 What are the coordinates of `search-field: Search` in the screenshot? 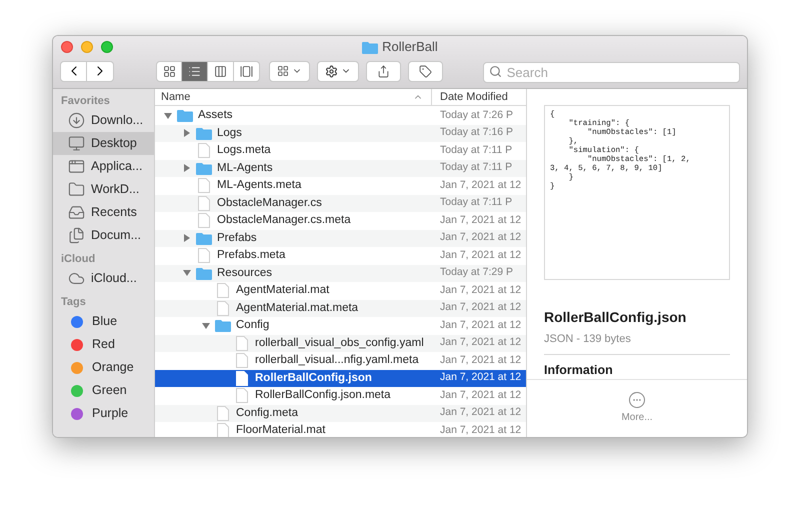 It's located at (611, 72).